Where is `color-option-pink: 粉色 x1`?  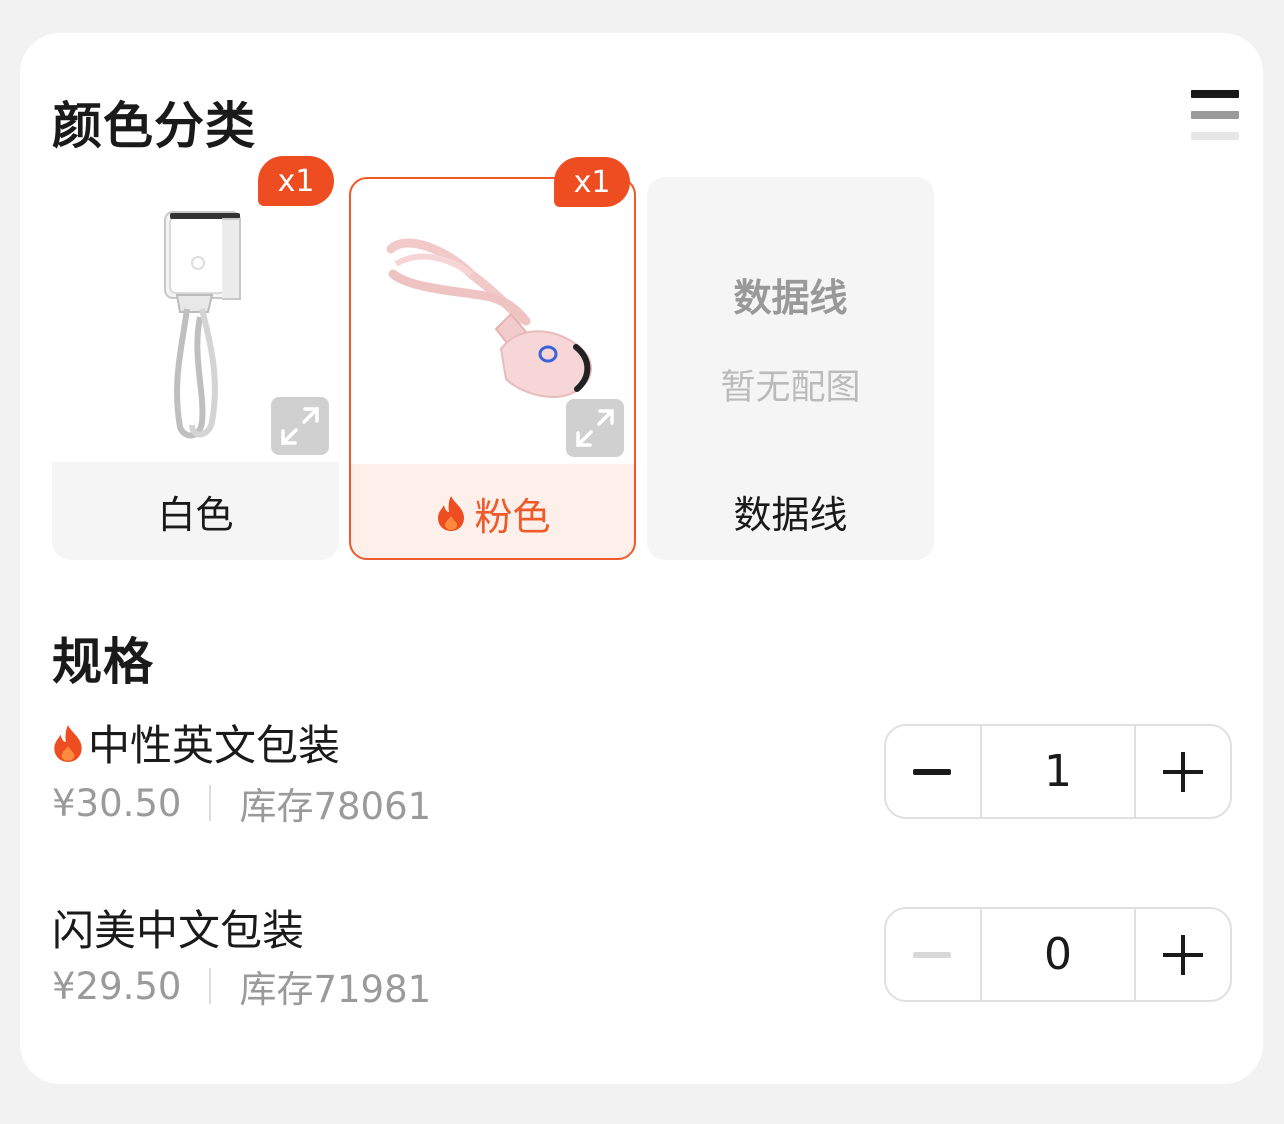
color-option-pink: 粉色 x1 is located at coordinates (492, 359).